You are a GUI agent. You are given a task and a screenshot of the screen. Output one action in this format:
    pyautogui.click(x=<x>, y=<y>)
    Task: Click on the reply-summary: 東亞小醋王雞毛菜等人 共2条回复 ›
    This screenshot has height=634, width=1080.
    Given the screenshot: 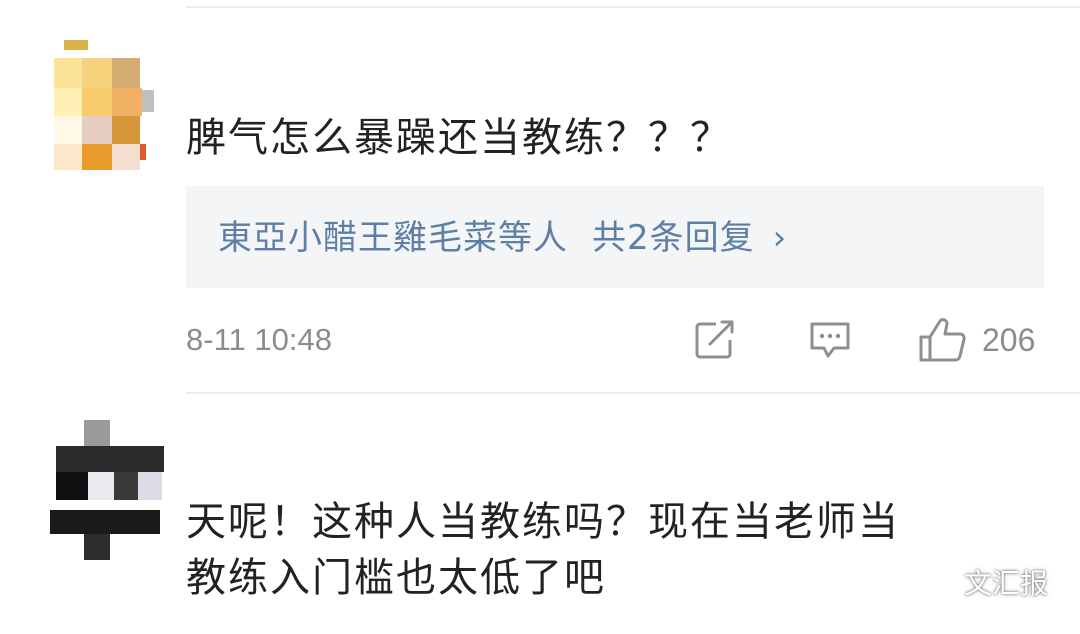 What is the action you would take?
    pyautogui.click(x=502, y=238)
    